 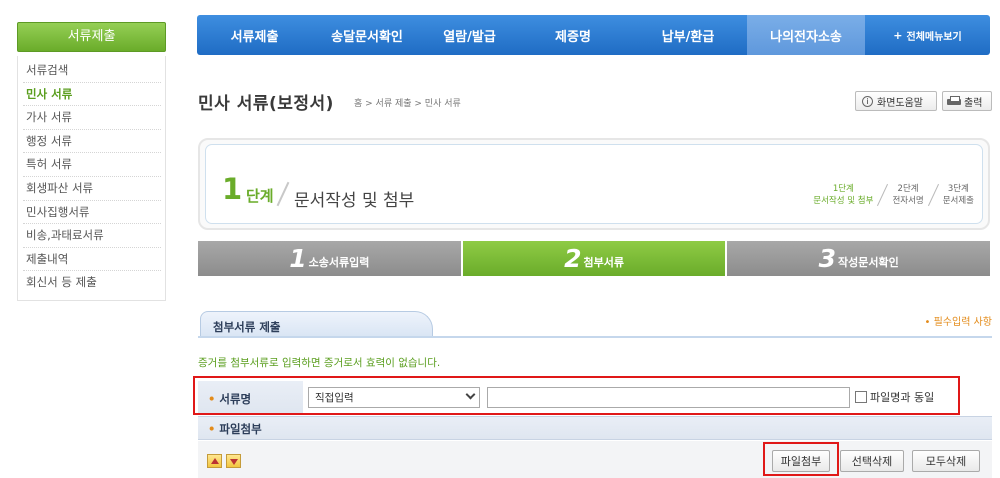 I want to click on doc-name-label: • 서류명, so click(x=250, y=397).